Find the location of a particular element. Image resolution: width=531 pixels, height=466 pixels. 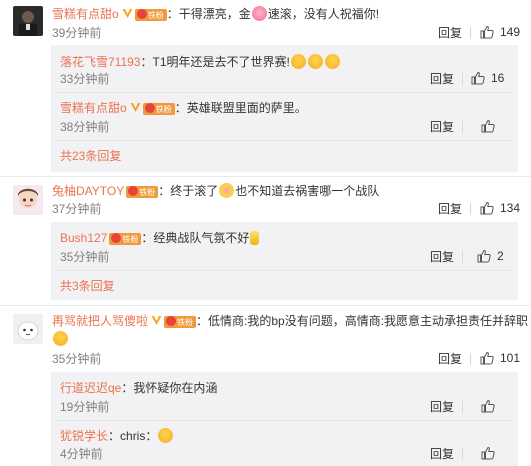

comment-line: 再骂就把人骂傻啦 铁粉 ：低情商:我的bp没有问题，高情商:我愿意主动承担责任并辞职 is located at coordinates (290, 321).